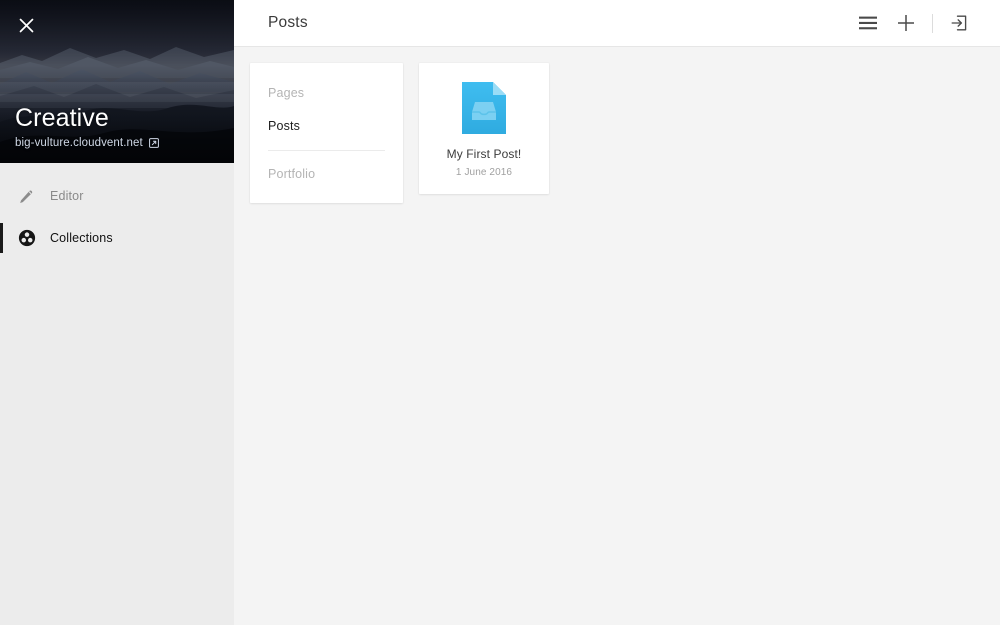  What do you see at coordinates (81, 238) in the screenshot?
I see `sidebar-item-label: Collections` at bounding box center [81, 238].